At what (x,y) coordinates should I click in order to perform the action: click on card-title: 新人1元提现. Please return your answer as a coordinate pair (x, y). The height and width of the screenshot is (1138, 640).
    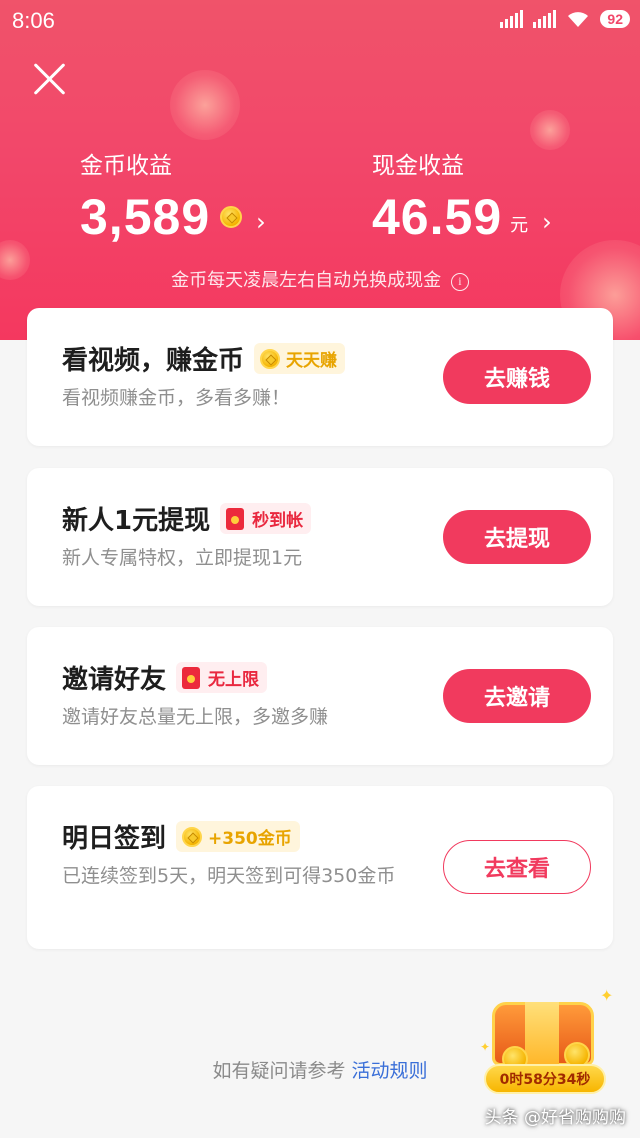
    Looking at the image, I should click on (136, 521).